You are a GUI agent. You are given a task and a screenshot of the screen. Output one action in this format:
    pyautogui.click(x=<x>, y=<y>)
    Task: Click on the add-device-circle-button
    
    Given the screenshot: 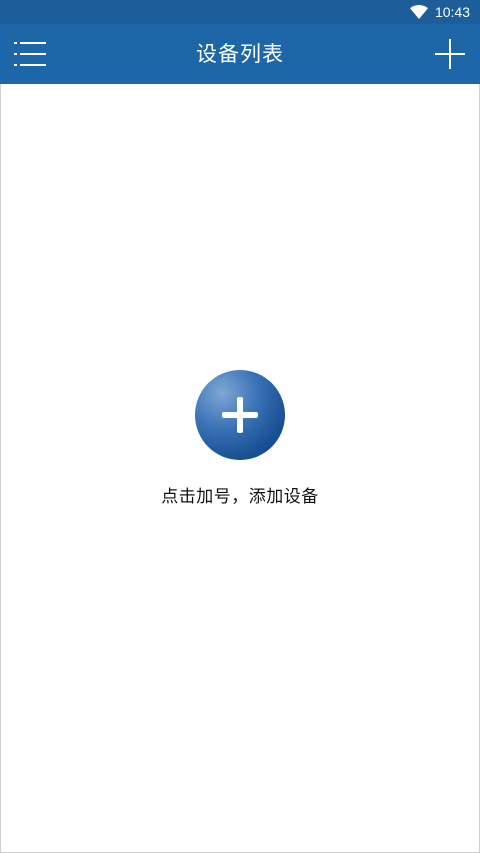 What is the action you would take?
    pyautogui.click(x=240, y=415)
    